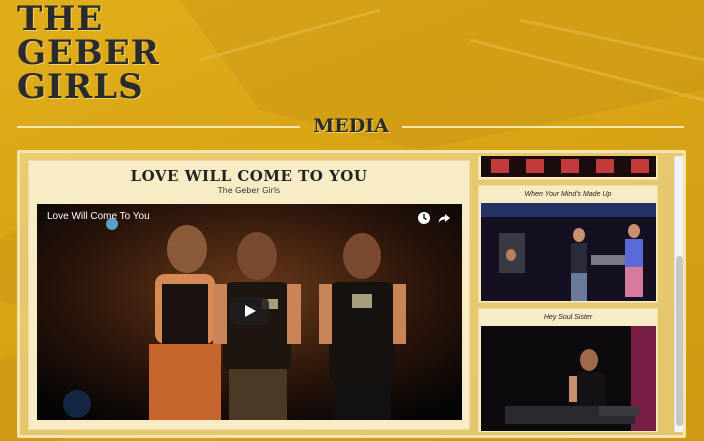 The height and width of the screenshot is (441, 704). I want to click on featured-video-artist: The Geber Girls, so click(249, 190).